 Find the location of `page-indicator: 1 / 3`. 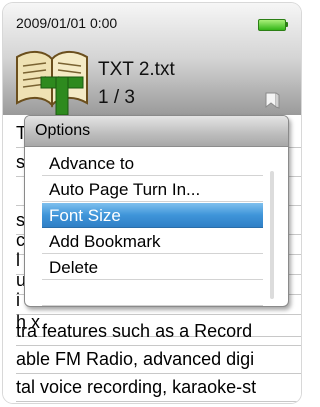

page-indicator: 1 / 3 is located at coordinates (116, 97).